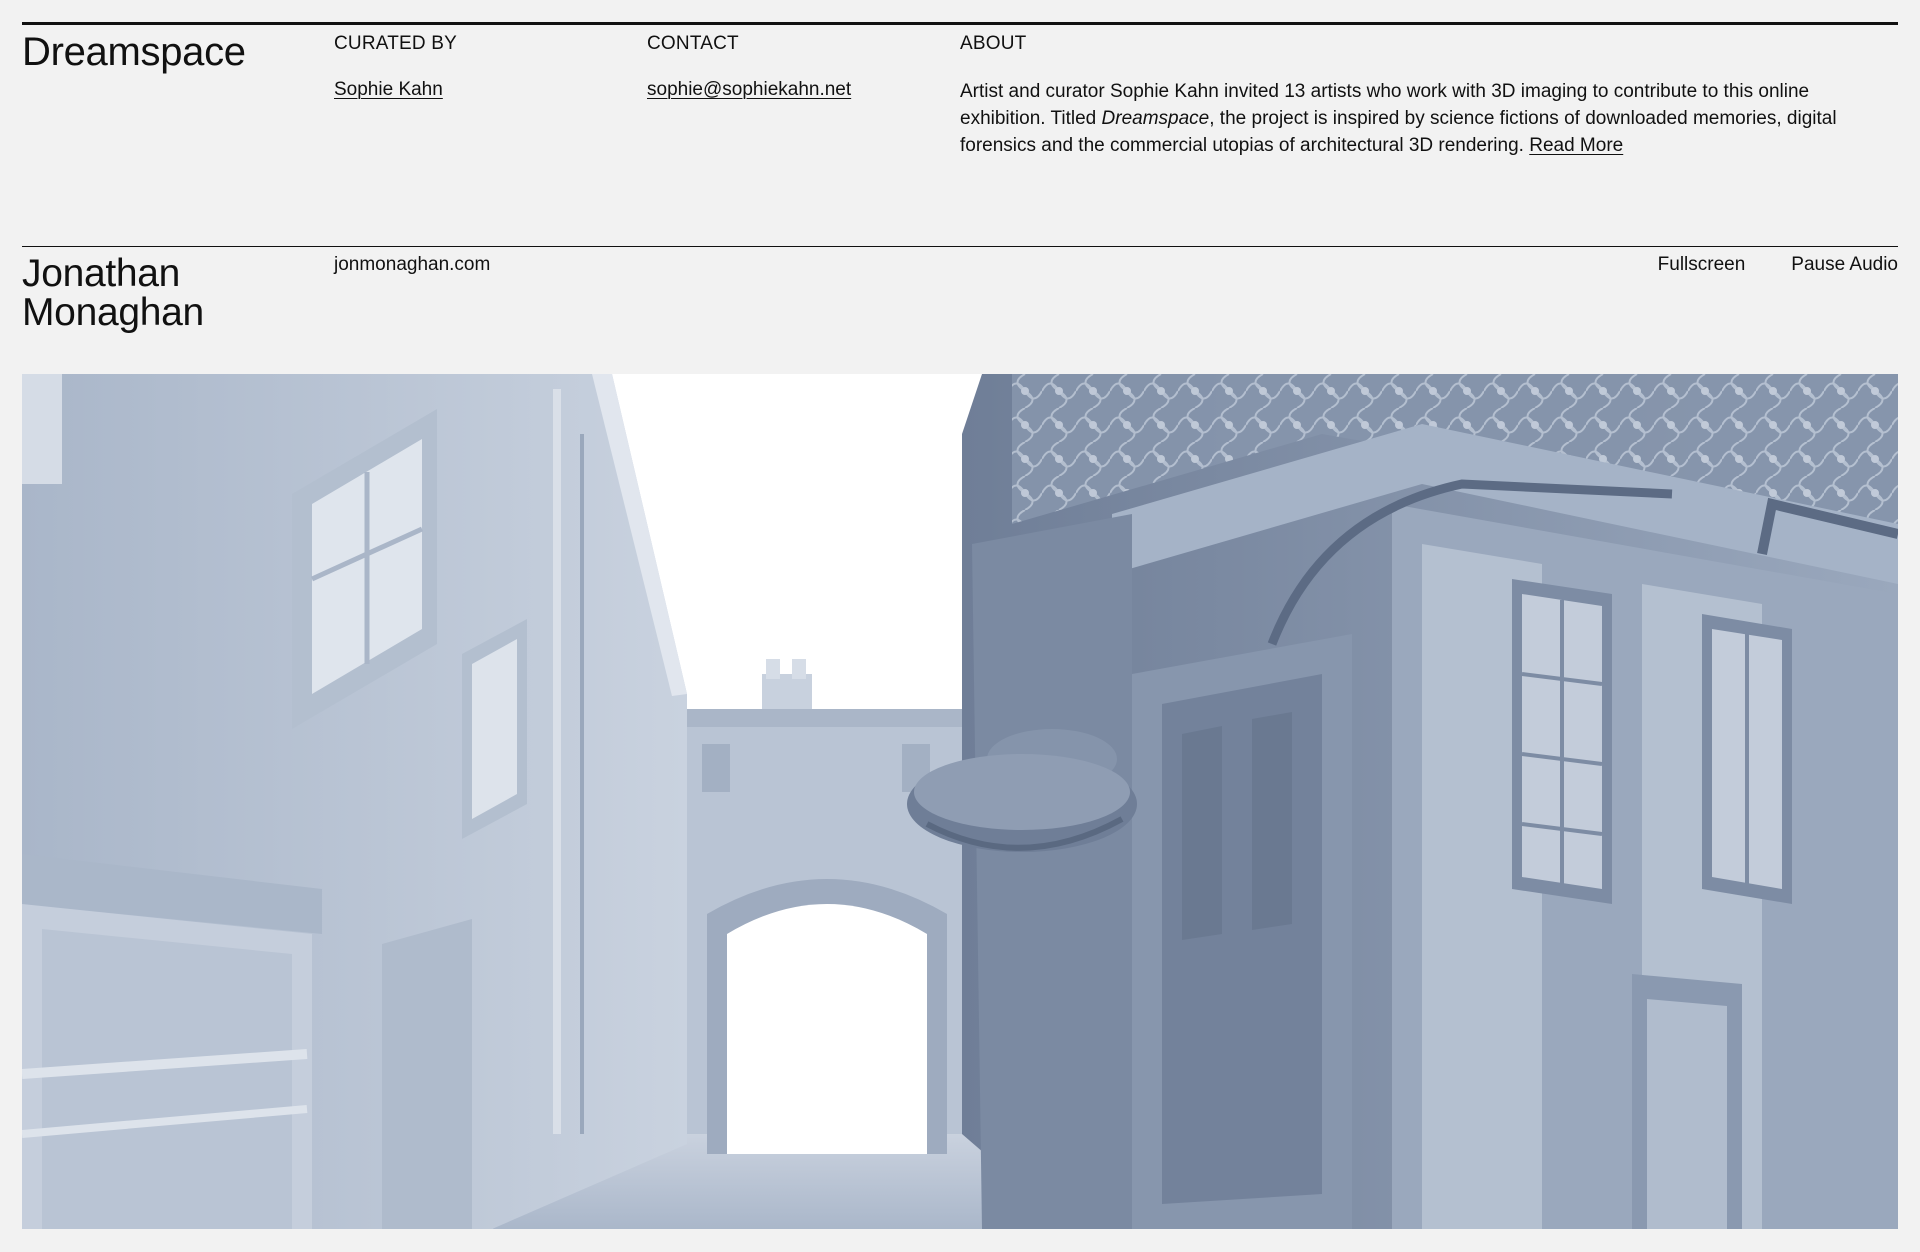 Image resolution: width=1920 pixels, height=1252 pixels. Describe the element at coordinates (960, 23) in the screenshot. I see `header-top-rule` at that location.